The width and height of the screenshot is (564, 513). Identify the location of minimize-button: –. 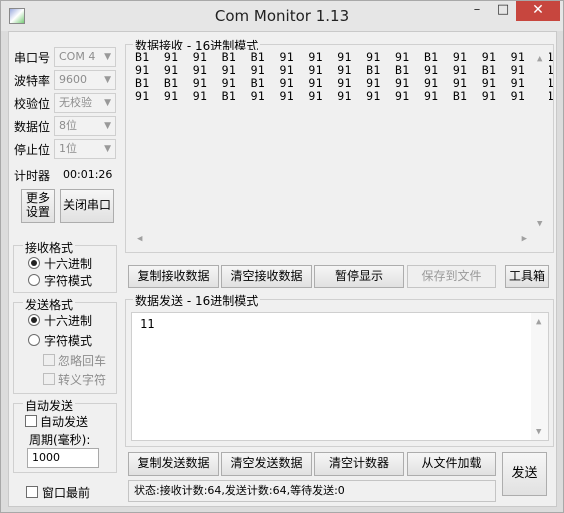
(477, 11).